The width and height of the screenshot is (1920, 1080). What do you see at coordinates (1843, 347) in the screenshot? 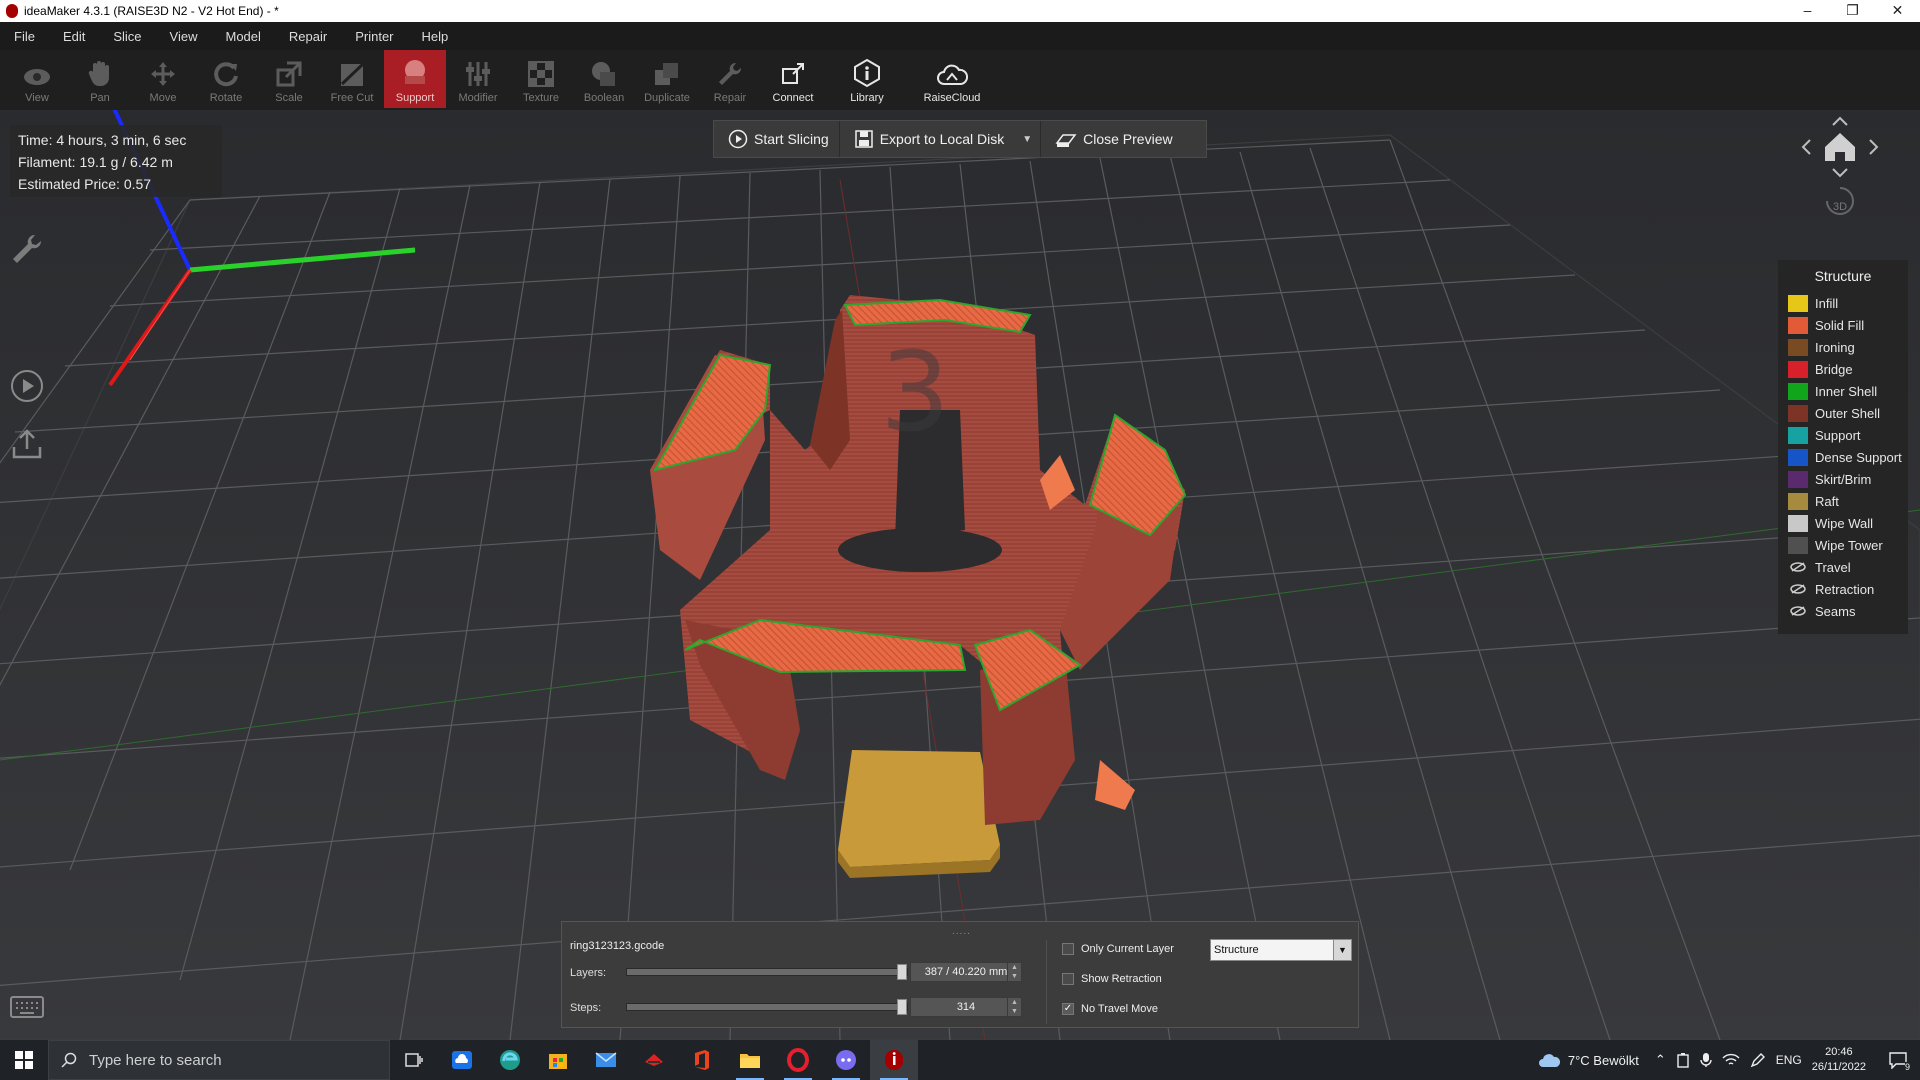
I see `legend-item-ironing: Ironing` at bounding box center [1843, 347].